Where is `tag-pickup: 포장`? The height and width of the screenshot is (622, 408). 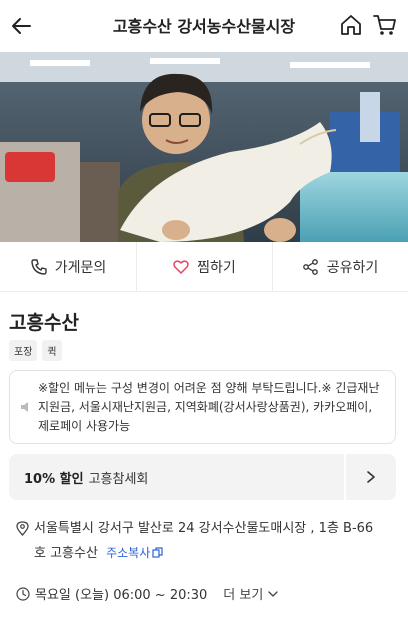
tag-pickup: 포장 is located at coordinates (23, 350).